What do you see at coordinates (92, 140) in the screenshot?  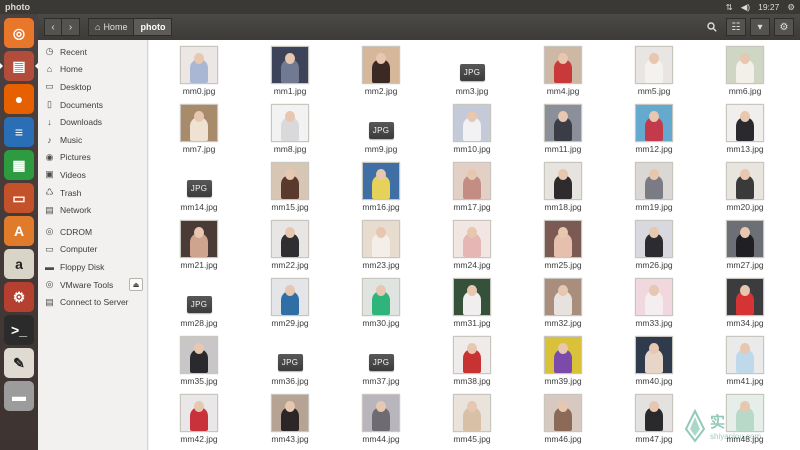 I see `sidebar-item-music: ♪ Music` at bounding box center [92, 140].